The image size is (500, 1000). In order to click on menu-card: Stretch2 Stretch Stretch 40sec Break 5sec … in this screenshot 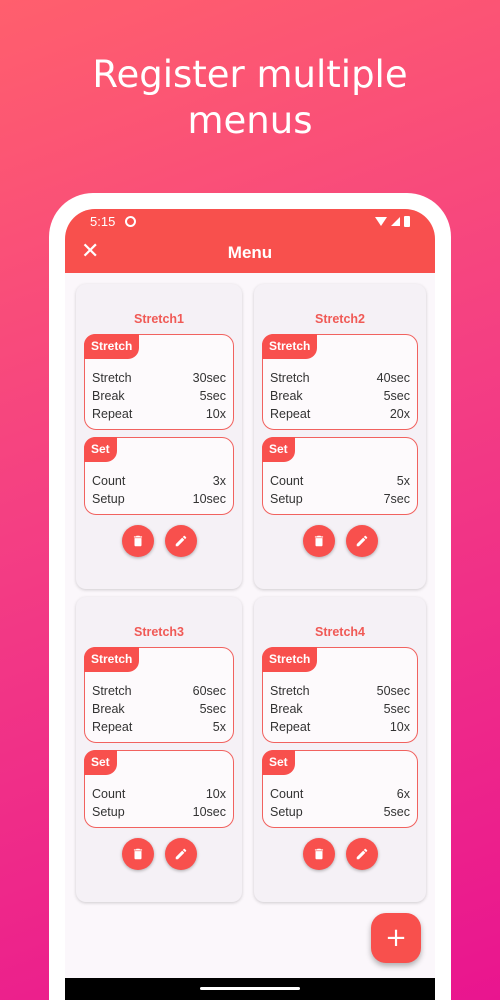, I will do `click(340, 436)`.